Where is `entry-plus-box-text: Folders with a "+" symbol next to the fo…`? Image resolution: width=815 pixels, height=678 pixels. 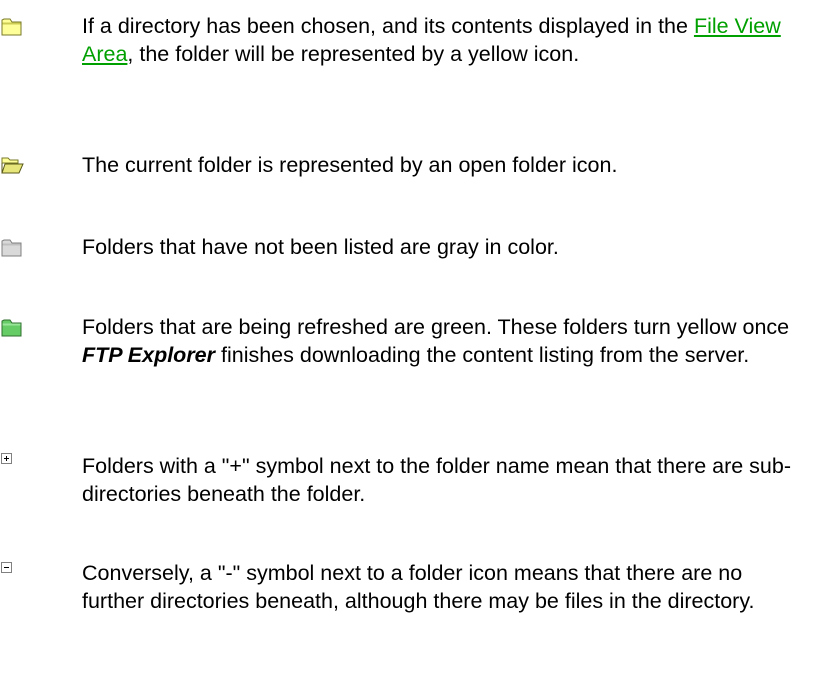
entry-plus-box-text: Folders with a "+" symbol next to the fo… is located at coordinates (436, 480).